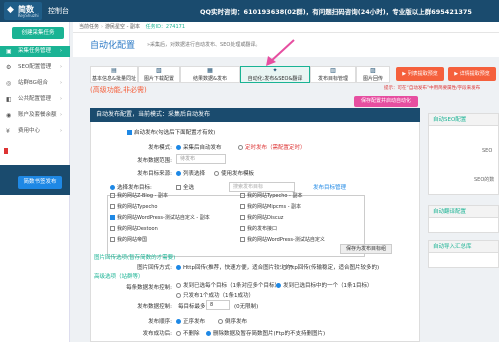  I want to click on tab-image-download: ▧ 图片下载配置, so click(159, 74).